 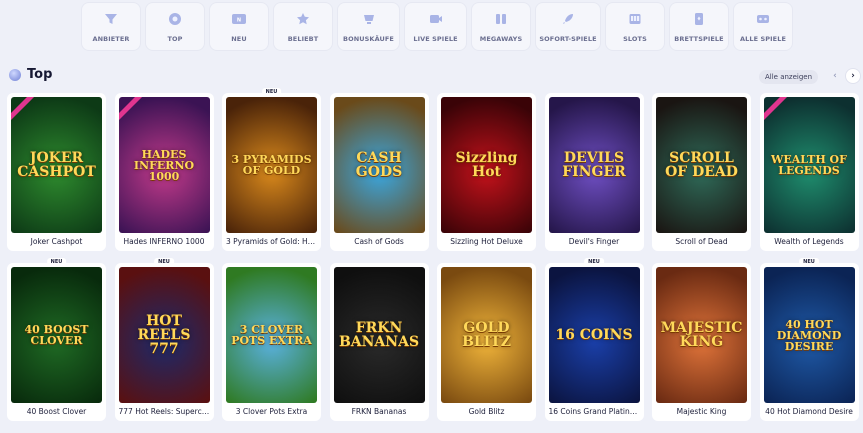 I want to click on game-card: DEVILS FINGER Devil's Finger, so click(x=594, y=172).